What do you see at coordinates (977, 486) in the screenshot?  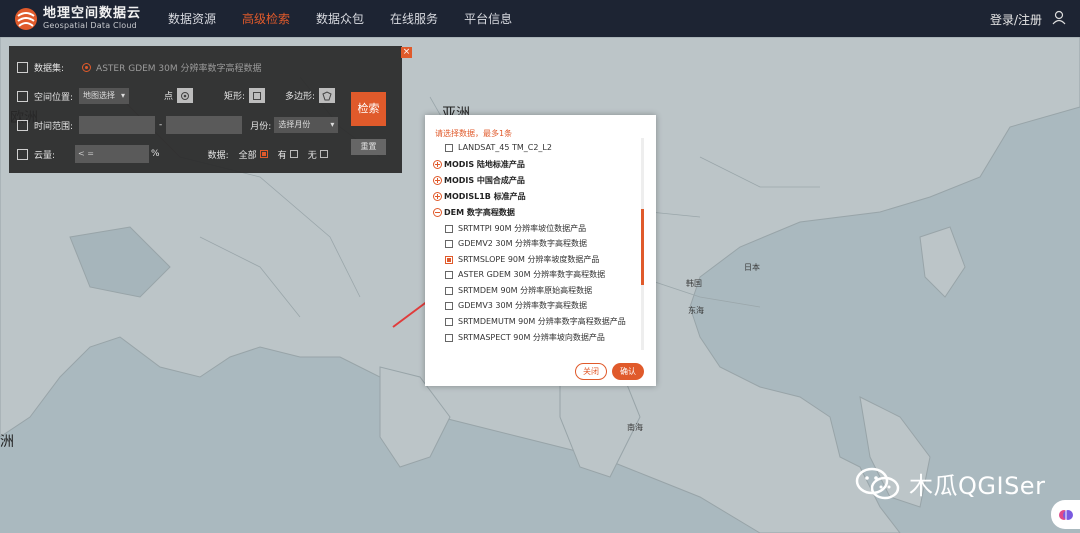 I see `watermark-text: 木瓜QGISer` at bounding box center [977, 486].